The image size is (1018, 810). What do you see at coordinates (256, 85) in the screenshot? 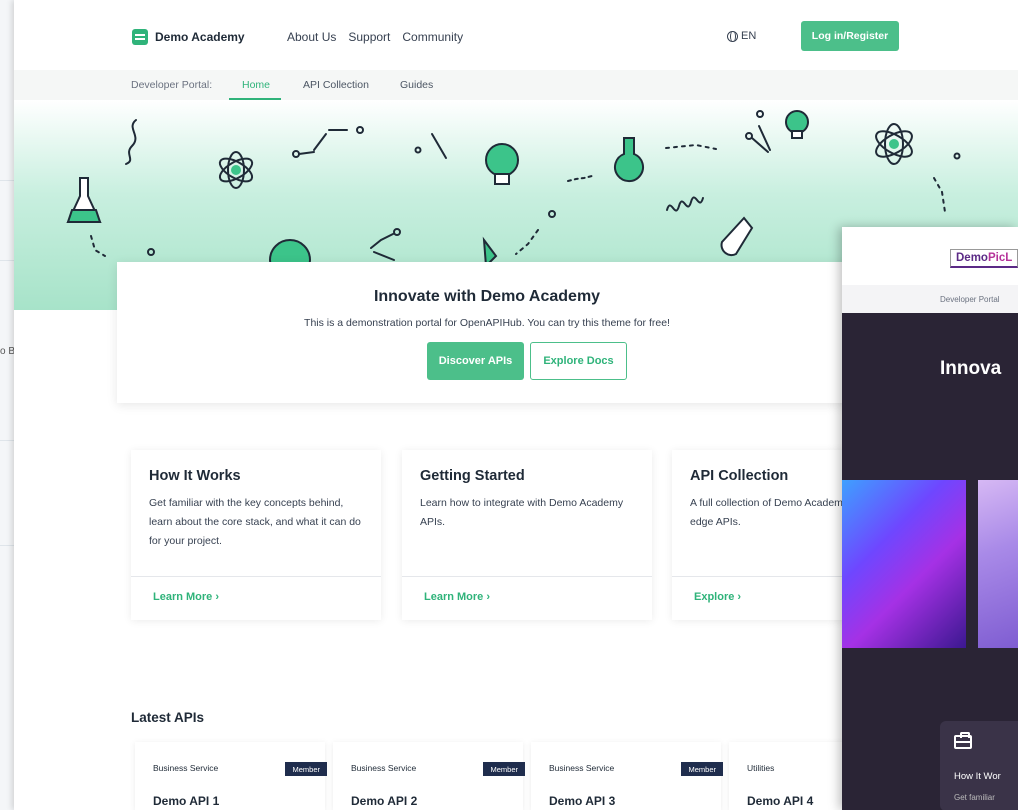
I see `tab-home: Home` at bounding box center [256, 85].